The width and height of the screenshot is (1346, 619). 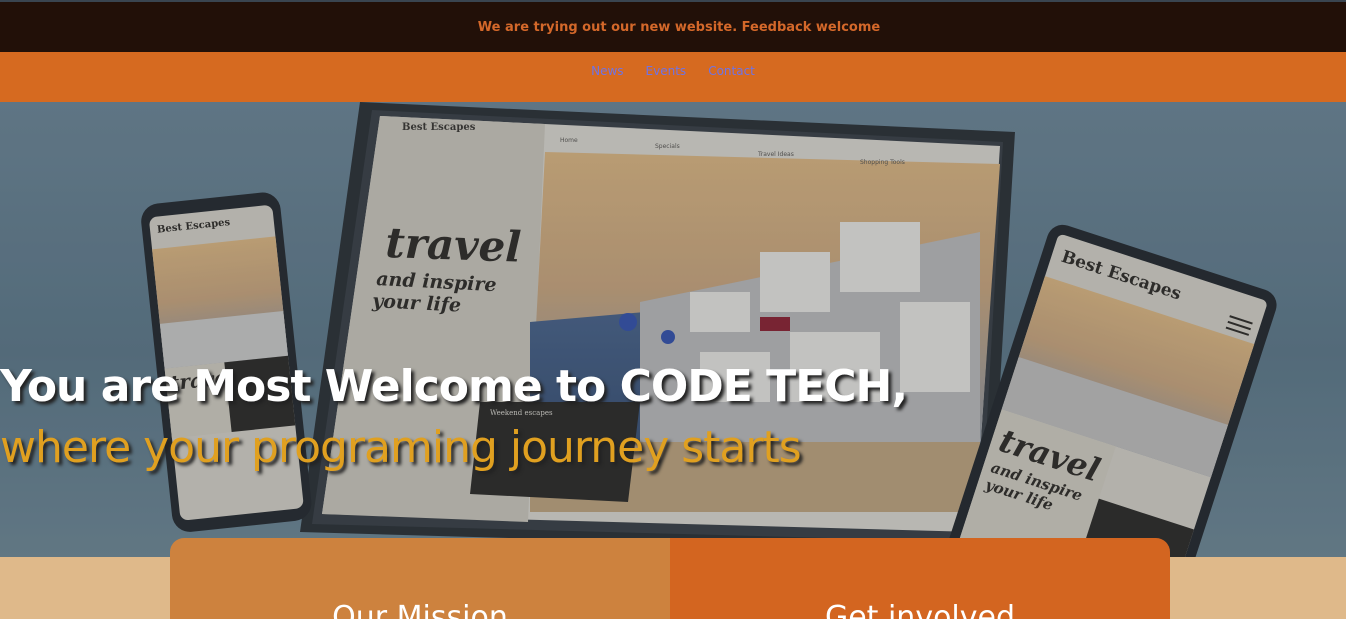 I want to click on info-cards: Our Mission Get involved, so click(x=670, y=578).